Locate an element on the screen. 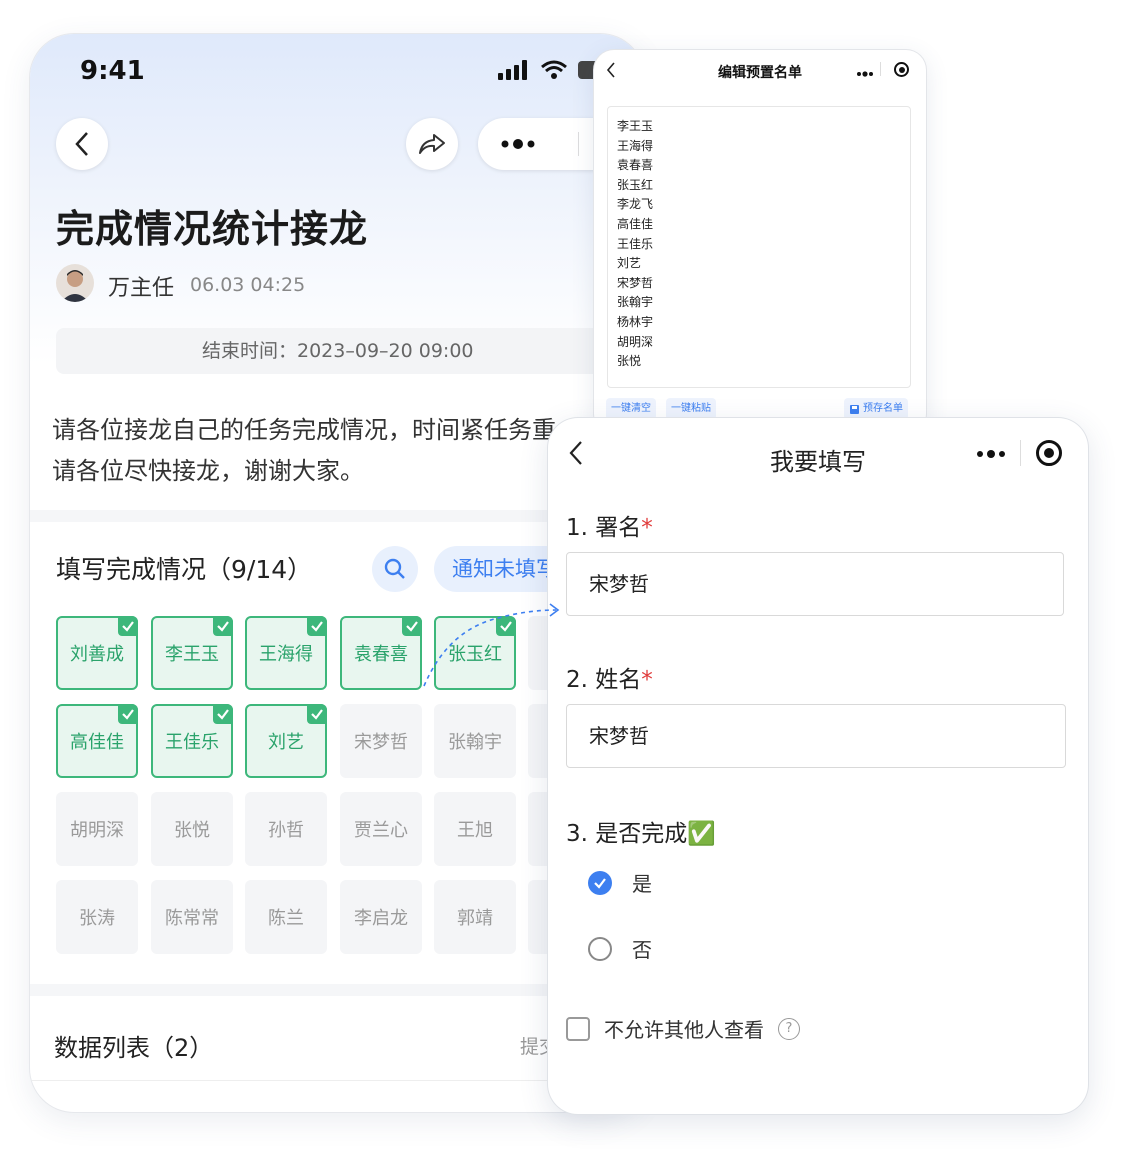  chip-name: 王佳乐 is located at coordinates (192, 742).